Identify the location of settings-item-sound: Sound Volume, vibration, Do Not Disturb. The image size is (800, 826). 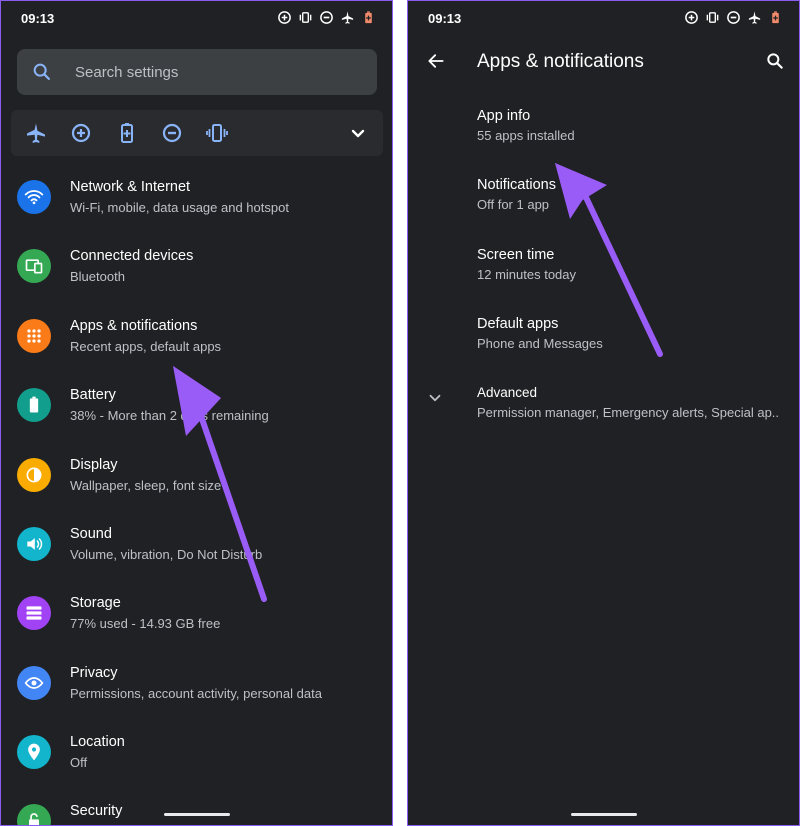
(196, 549).